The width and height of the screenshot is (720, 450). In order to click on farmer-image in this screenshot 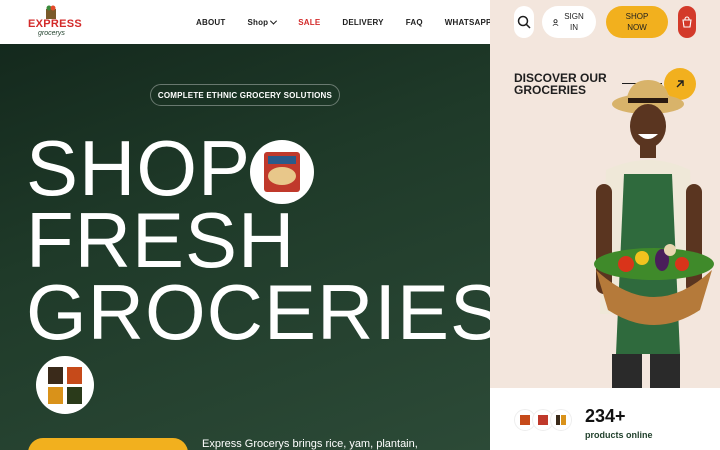, I will do `click(654, 235)`.